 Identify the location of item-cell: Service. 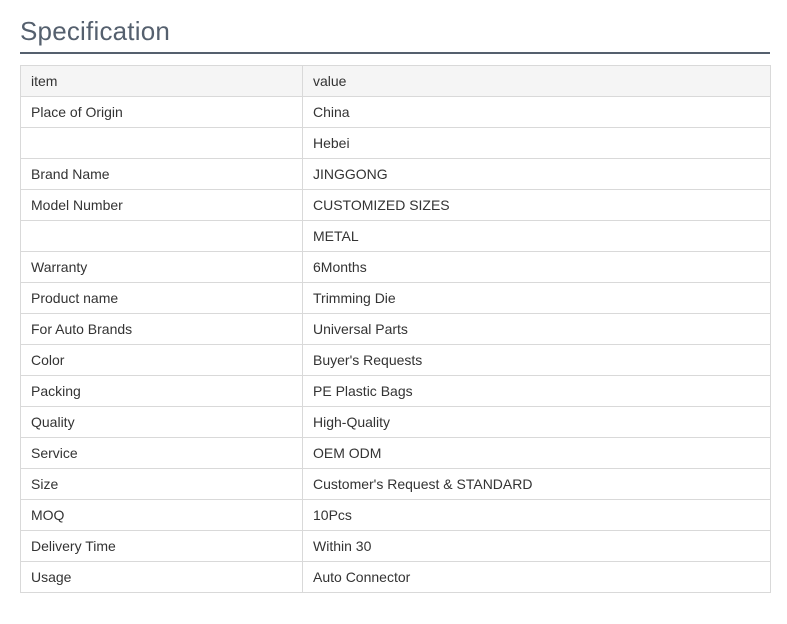
(161, 453).